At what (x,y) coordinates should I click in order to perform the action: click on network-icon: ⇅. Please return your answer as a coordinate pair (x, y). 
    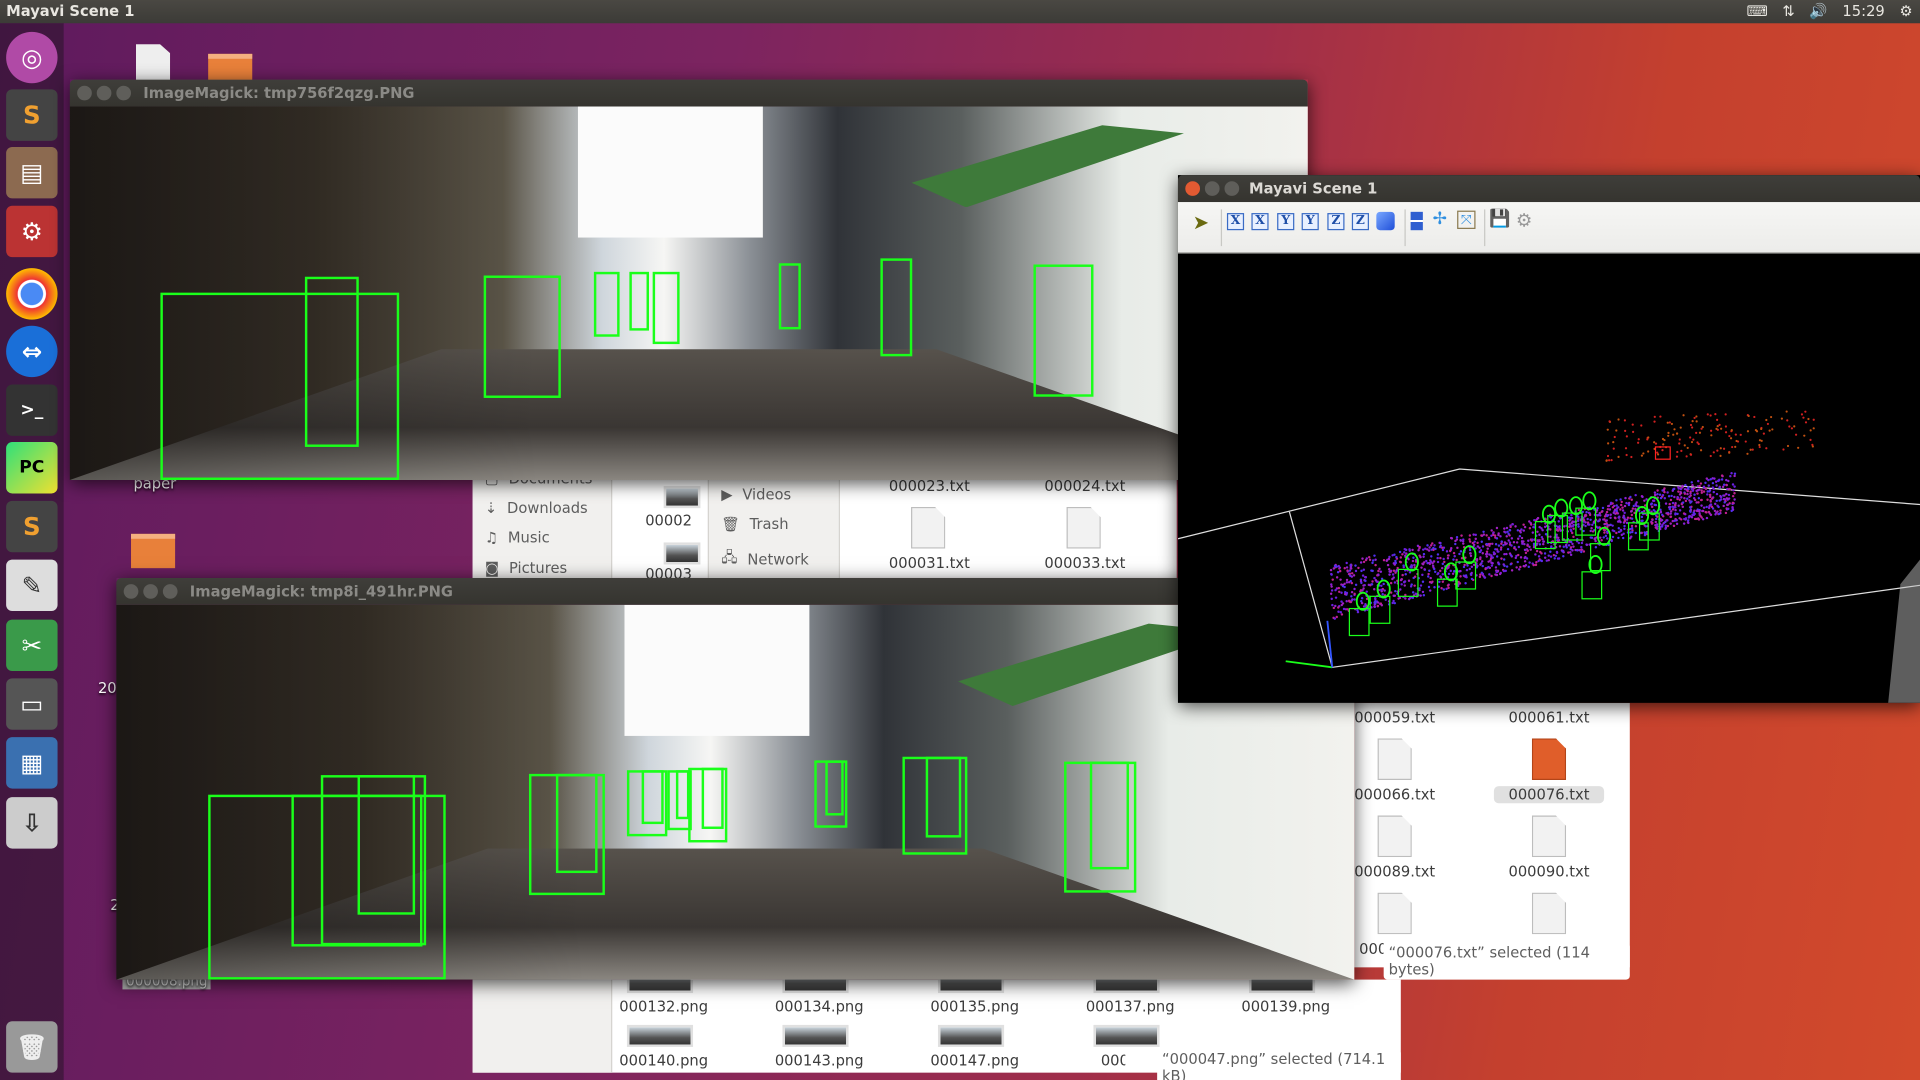
    Looking at the image, I should click on (1788, 11).